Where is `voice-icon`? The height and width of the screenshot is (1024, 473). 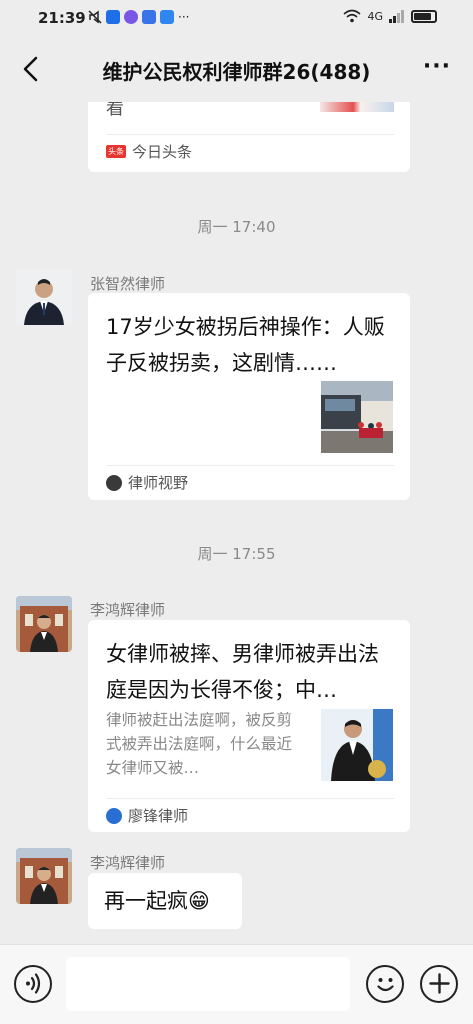 voice-icon is located at coordinates (32, 983).